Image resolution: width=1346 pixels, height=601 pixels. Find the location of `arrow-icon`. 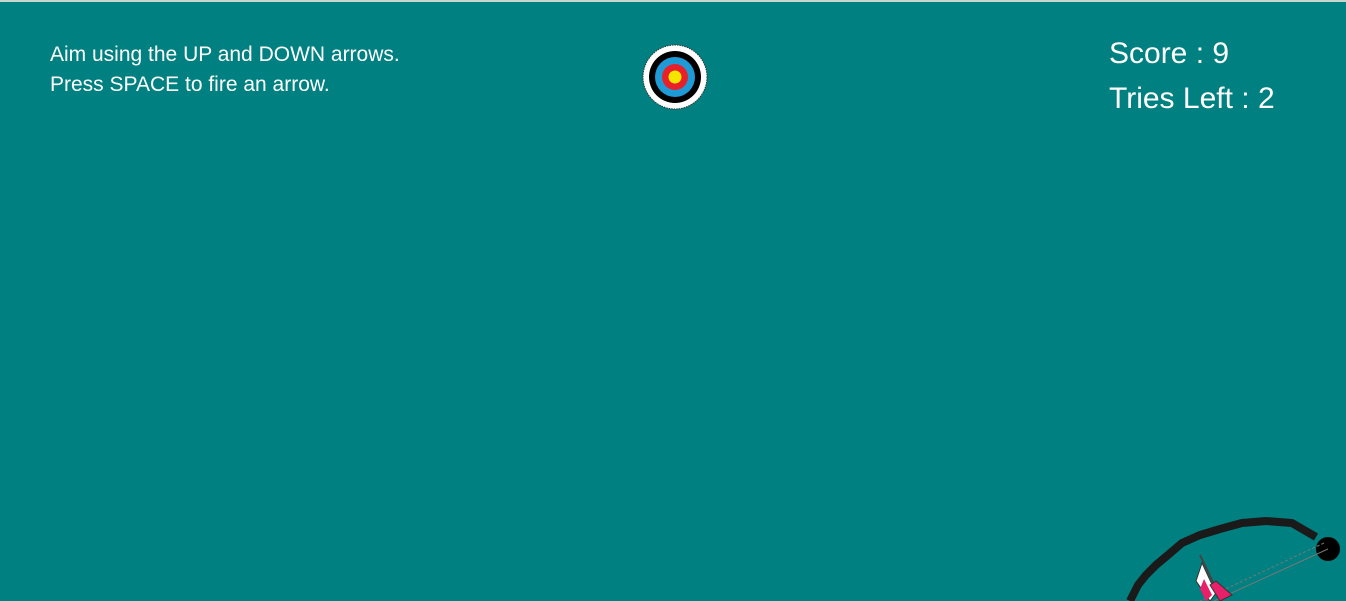

arrow-icon is located at coordinates (1214, 577).